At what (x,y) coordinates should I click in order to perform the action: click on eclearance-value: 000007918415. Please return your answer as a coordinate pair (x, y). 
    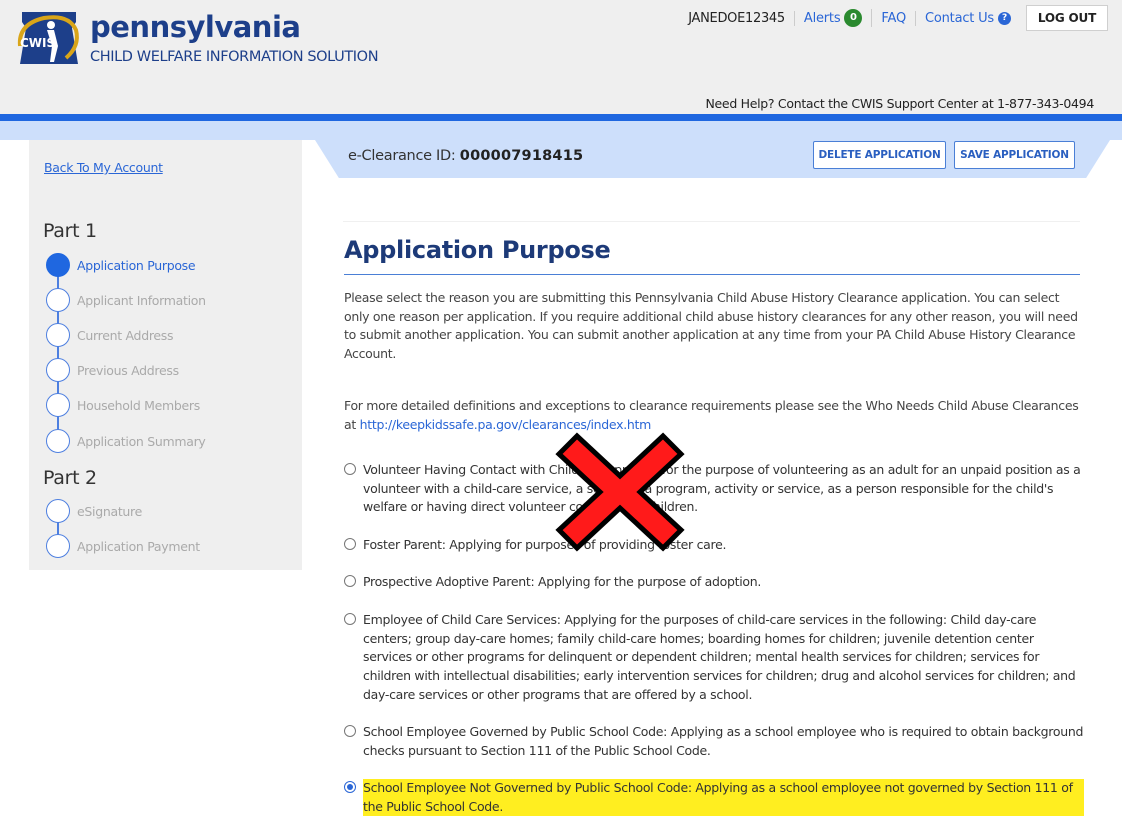
    Looking at the image, I should click on (521, 156).